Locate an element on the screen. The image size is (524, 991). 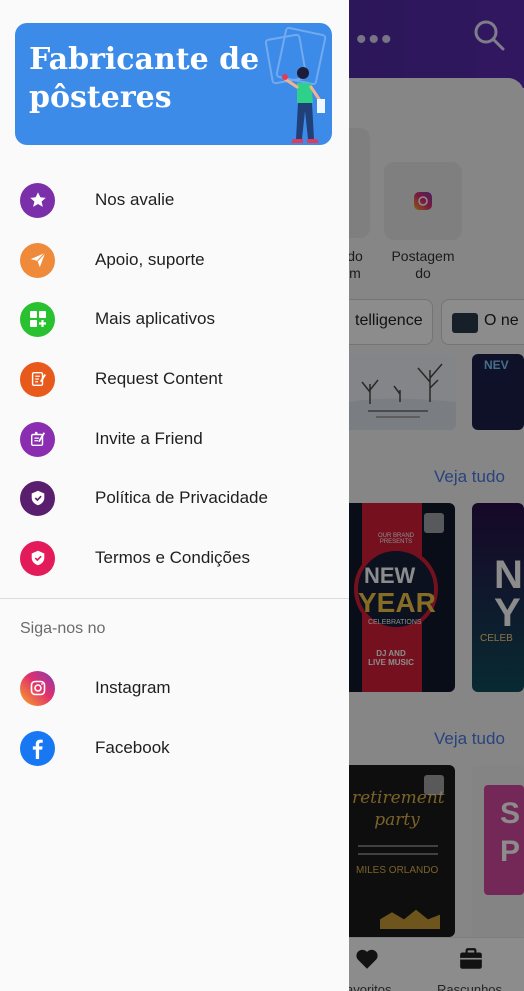
instagram-icon is located at coordinates (37, 688).